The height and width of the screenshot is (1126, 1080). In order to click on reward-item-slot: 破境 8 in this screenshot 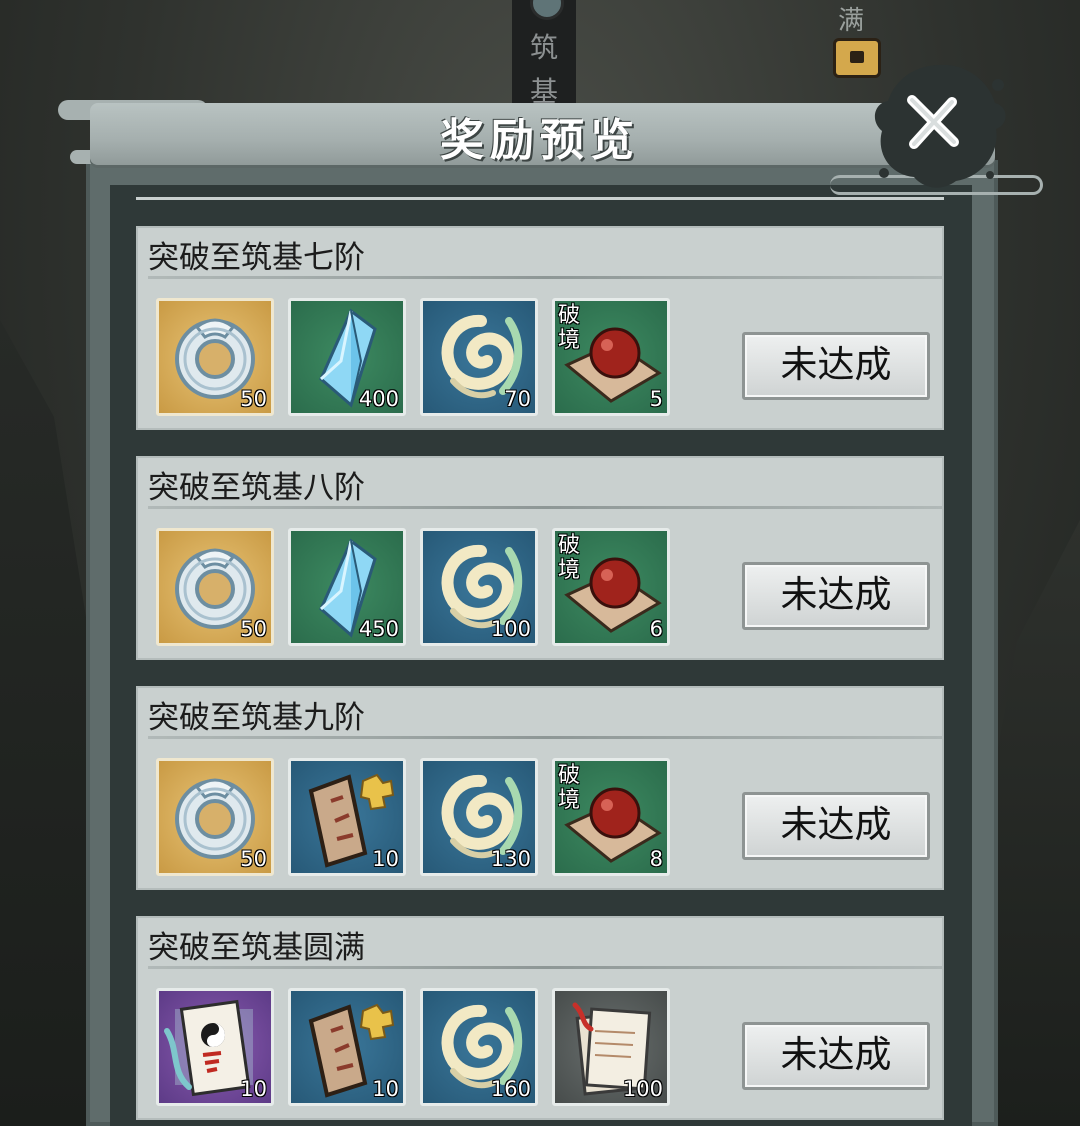, I will do `click(611, 817)`.